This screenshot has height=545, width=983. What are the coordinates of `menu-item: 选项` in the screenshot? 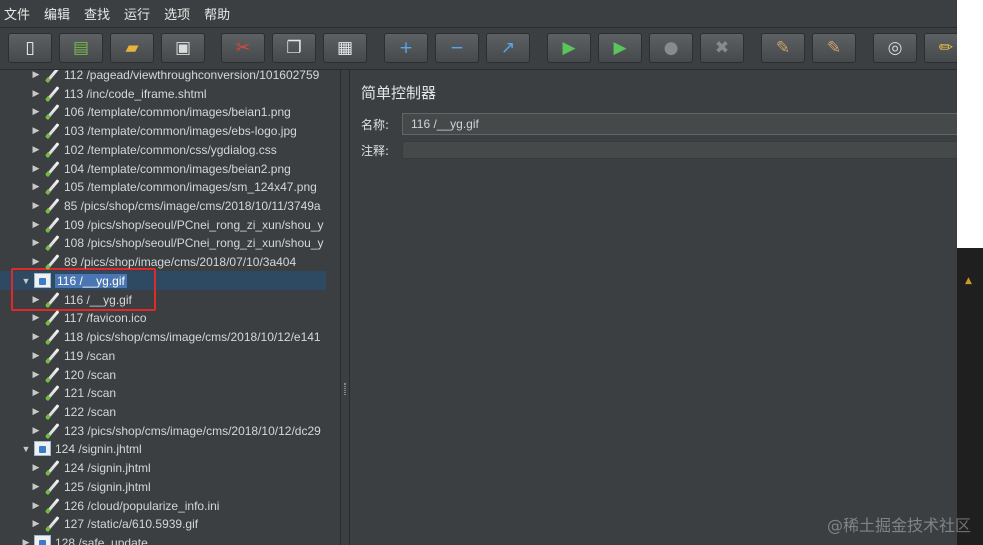 It's located at (177, 13).